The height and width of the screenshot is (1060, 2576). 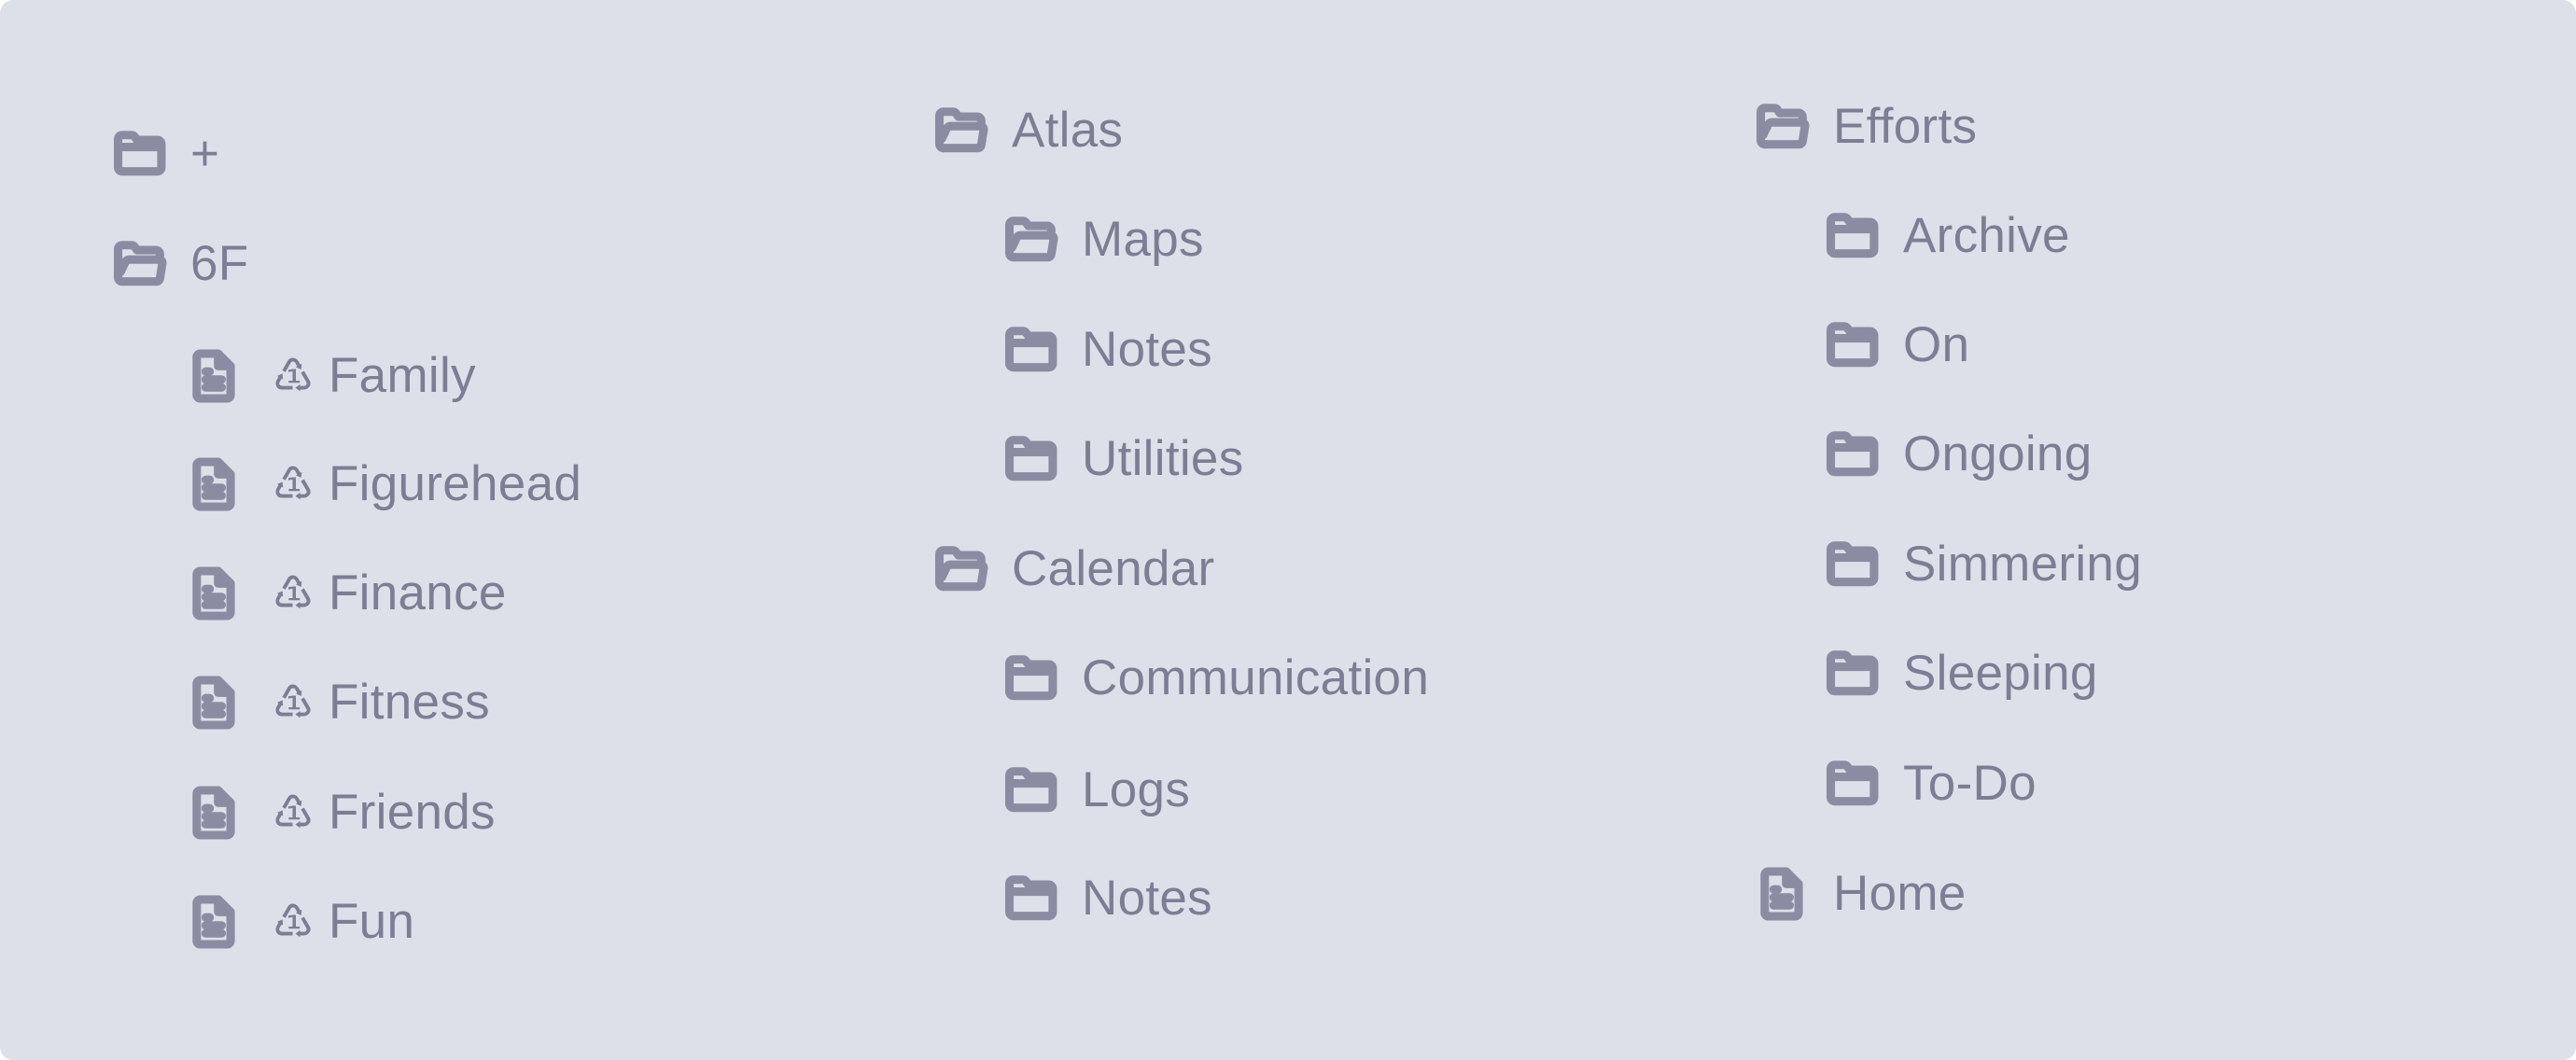 I want to click on tree-item-folder-logs: Logs, so click(x=1095, y=790).